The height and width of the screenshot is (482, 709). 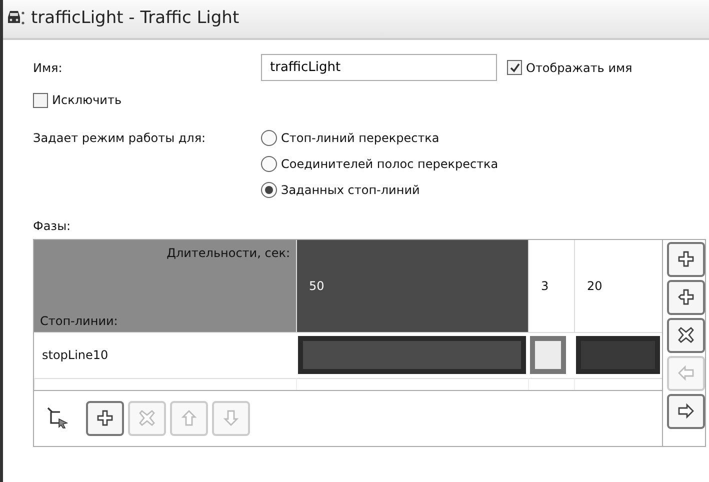 What do you see at coordinates (165, 355) in the screenshot?
I see `stop-line-cell: stopLine10` at bounding box center [165, 355].